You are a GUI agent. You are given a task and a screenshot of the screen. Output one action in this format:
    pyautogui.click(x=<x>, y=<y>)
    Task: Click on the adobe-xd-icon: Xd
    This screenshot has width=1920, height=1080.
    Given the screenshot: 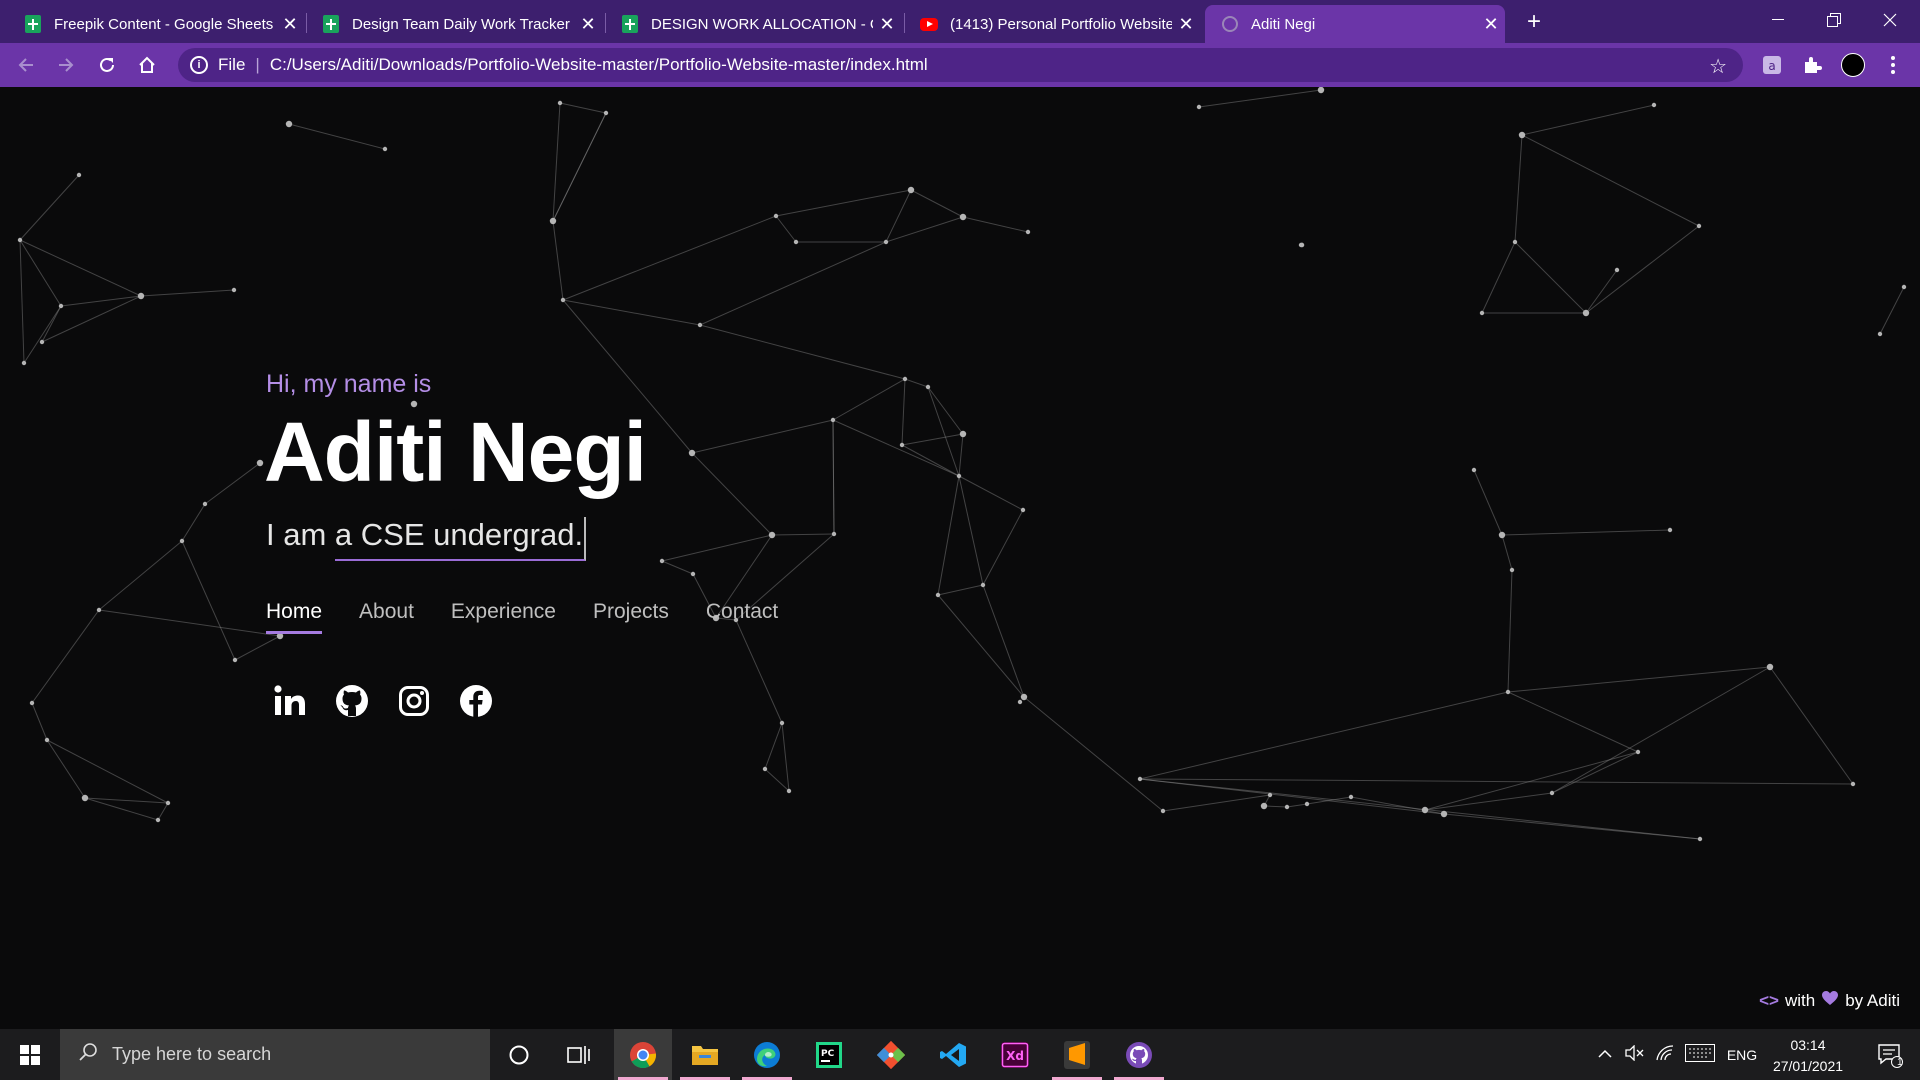 What is the action you would take?
    pyautogui.click(x=1015, y=1054)
    